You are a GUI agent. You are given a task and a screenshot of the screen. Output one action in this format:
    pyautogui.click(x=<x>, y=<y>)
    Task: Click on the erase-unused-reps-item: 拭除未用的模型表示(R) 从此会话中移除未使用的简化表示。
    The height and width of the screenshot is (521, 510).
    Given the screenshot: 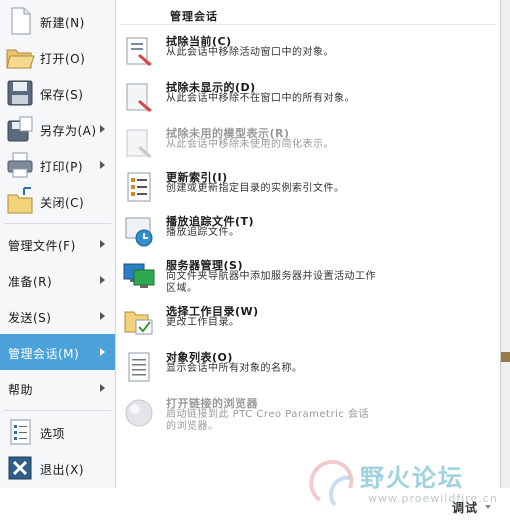 What is the action you would take?
    pyautogui.click(x=306, y=144)
    